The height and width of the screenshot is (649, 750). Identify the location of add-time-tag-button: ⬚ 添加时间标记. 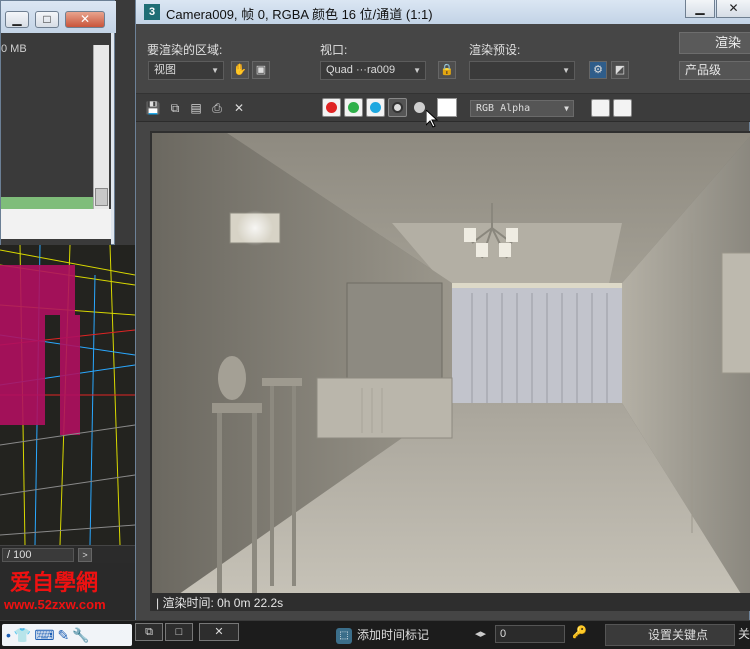
(391, 635).